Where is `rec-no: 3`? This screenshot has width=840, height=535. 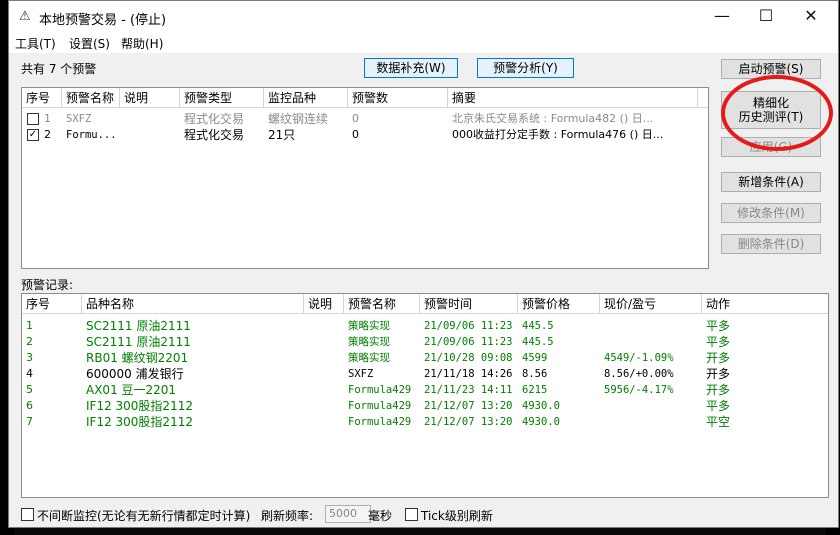 rec-no: 3 is located at coordinates (29, 357).